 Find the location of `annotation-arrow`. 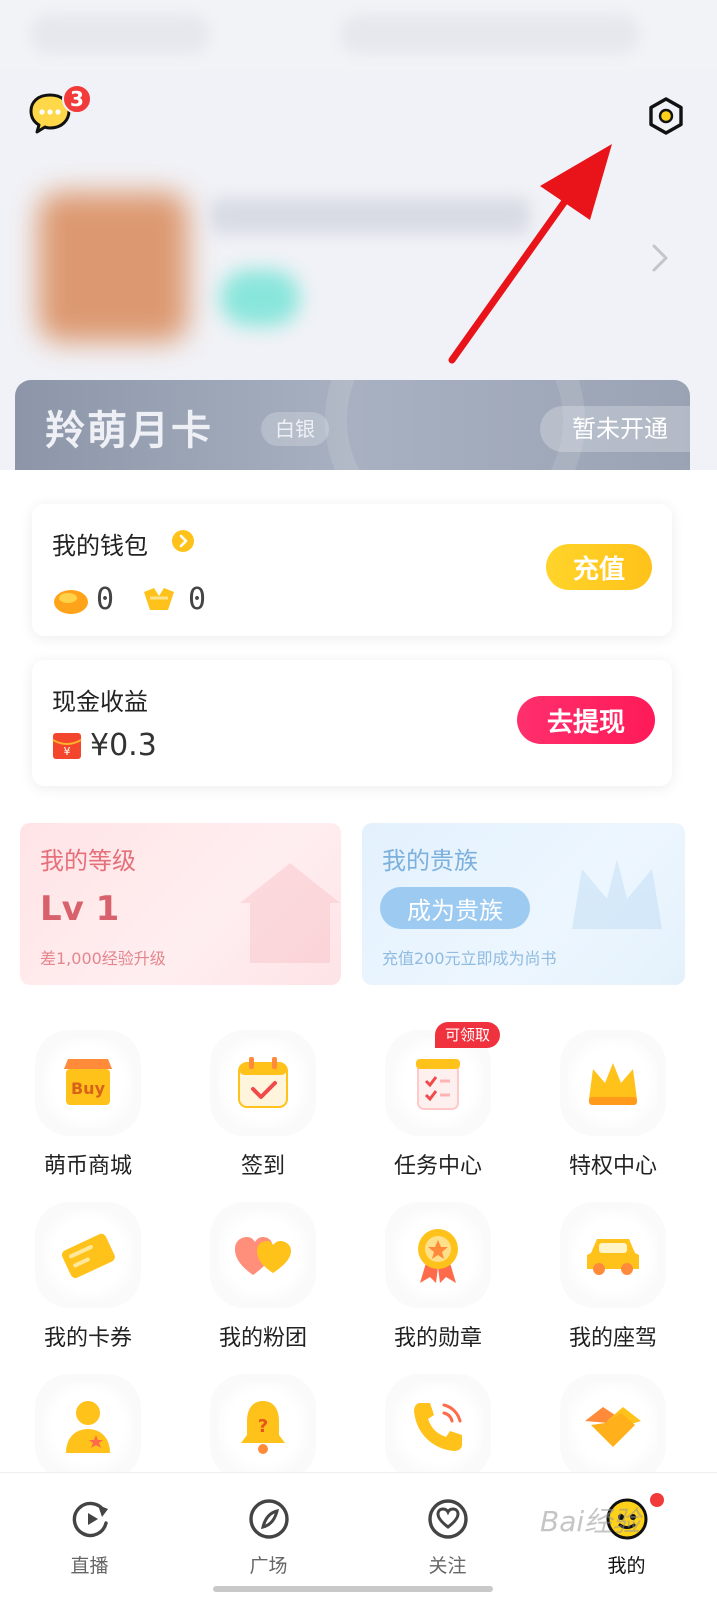

annotation-arrow is located at coordinates (530, 254).